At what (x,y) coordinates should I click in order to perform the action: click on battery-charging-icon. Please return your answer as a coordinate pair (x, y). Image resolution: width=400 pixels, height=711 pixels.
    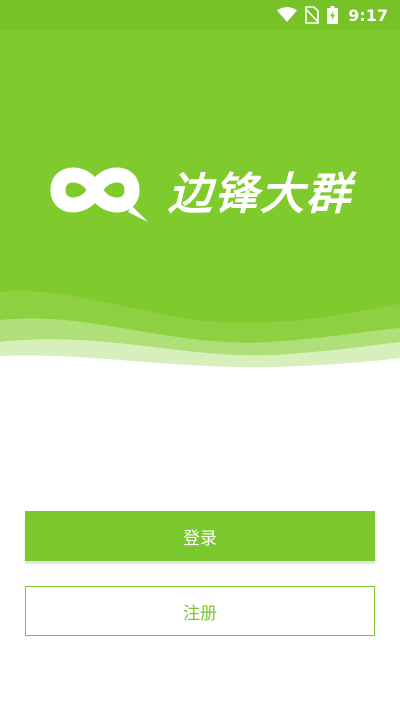
    Looking at the image, I should click on (333, 15).